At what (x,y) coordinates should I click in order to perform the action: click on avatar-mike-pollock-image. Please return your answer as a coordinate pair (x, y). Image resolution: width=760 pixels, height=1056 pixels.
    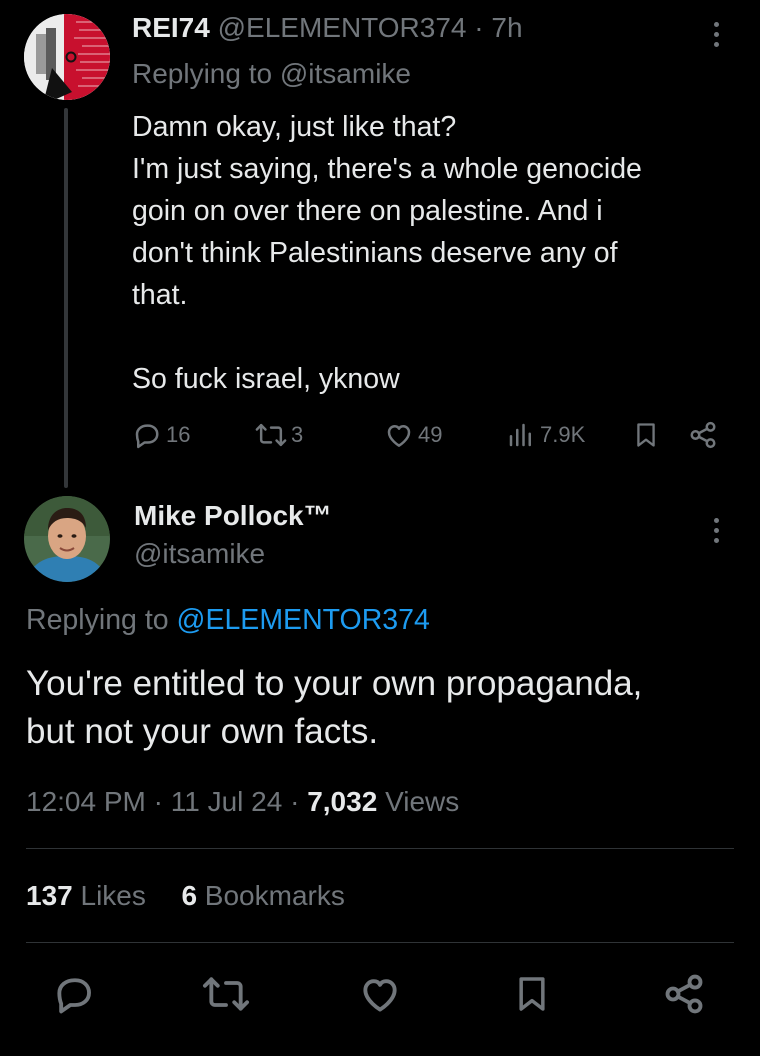
    Looking at the image, I should click on (67, 539).